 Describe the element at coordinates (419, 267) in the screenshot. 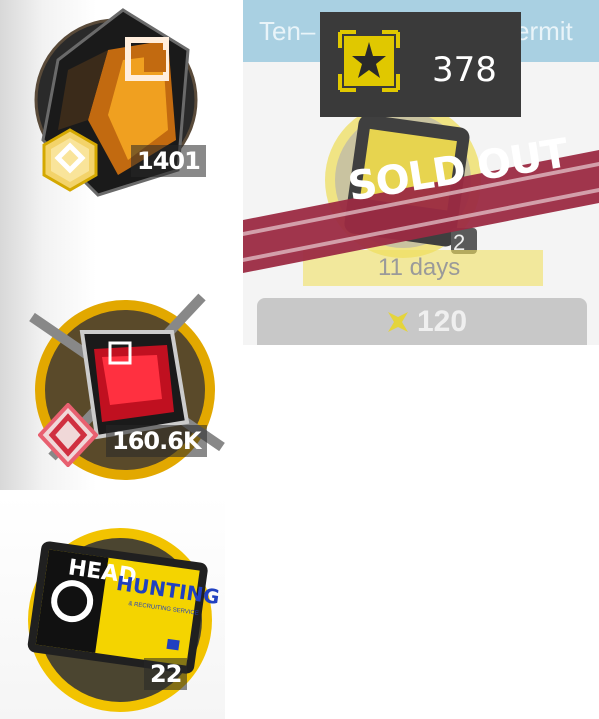

I see `remaining-duration: 11 days` at that location.